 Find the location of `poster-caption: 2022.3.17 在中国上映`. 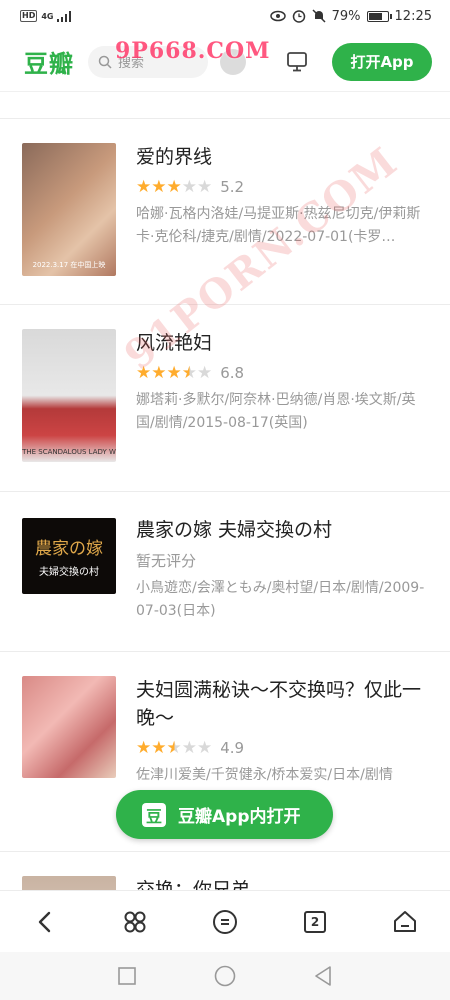

poster-caption: 2022.3.17 在中国上映 is located at coordinates (69, 265).